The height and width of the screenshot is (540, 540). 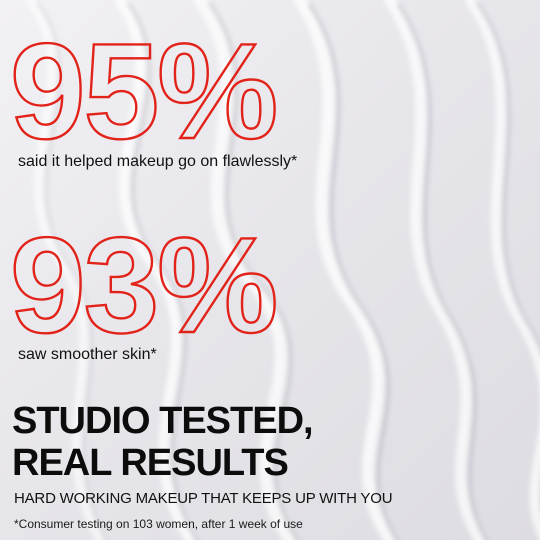 I want to click on stat-93-percent: 93%, so click(x=144, y=282).